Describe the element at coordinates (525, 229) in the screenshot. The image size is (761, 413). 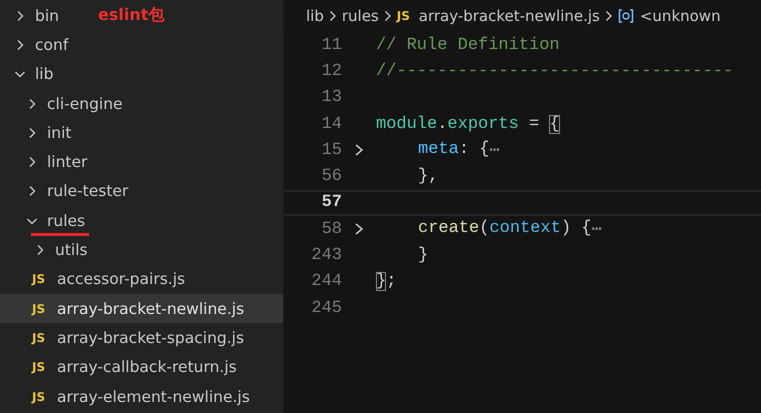
I see `code-token: context` at that location.